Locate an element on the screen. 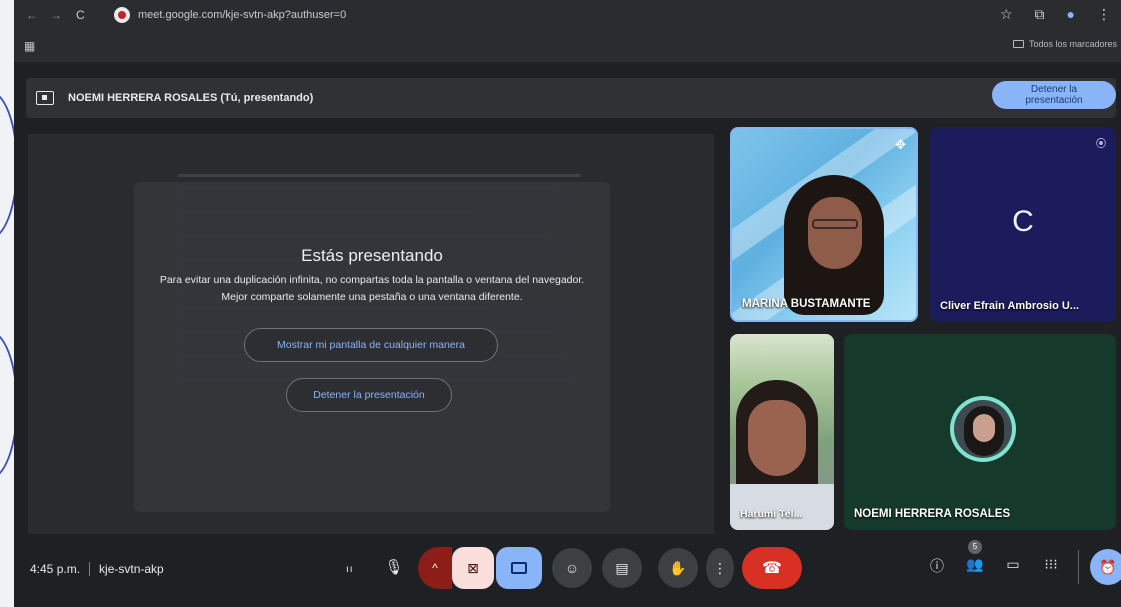  side-controls: ⓘ 5 👥 ▭ ⁝⁝⁝ is located at coordinates (994, 558).